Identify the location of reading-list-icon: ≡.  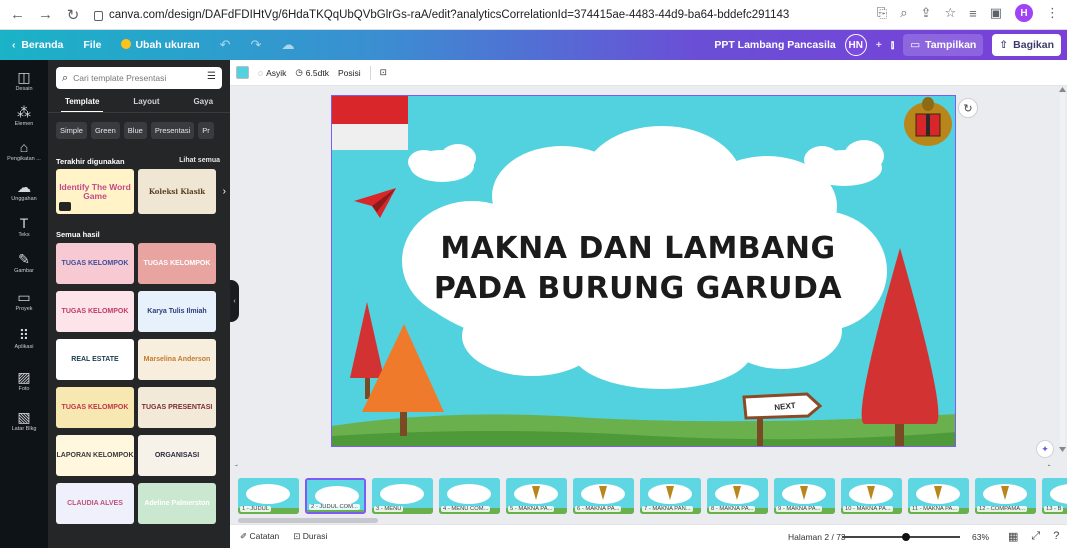
(973, 13).